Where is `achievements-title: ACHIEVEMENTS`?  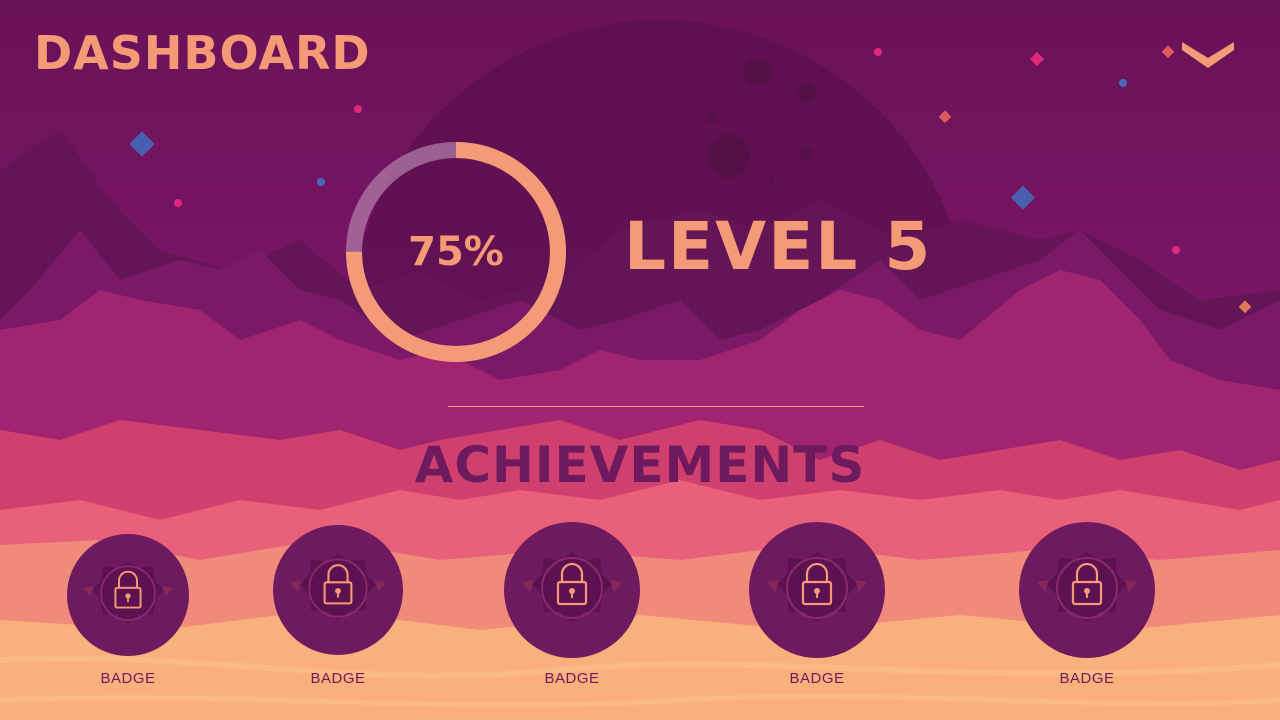 achievements-title: ACHIEVEMENTS is located at coordinates (640, 465).